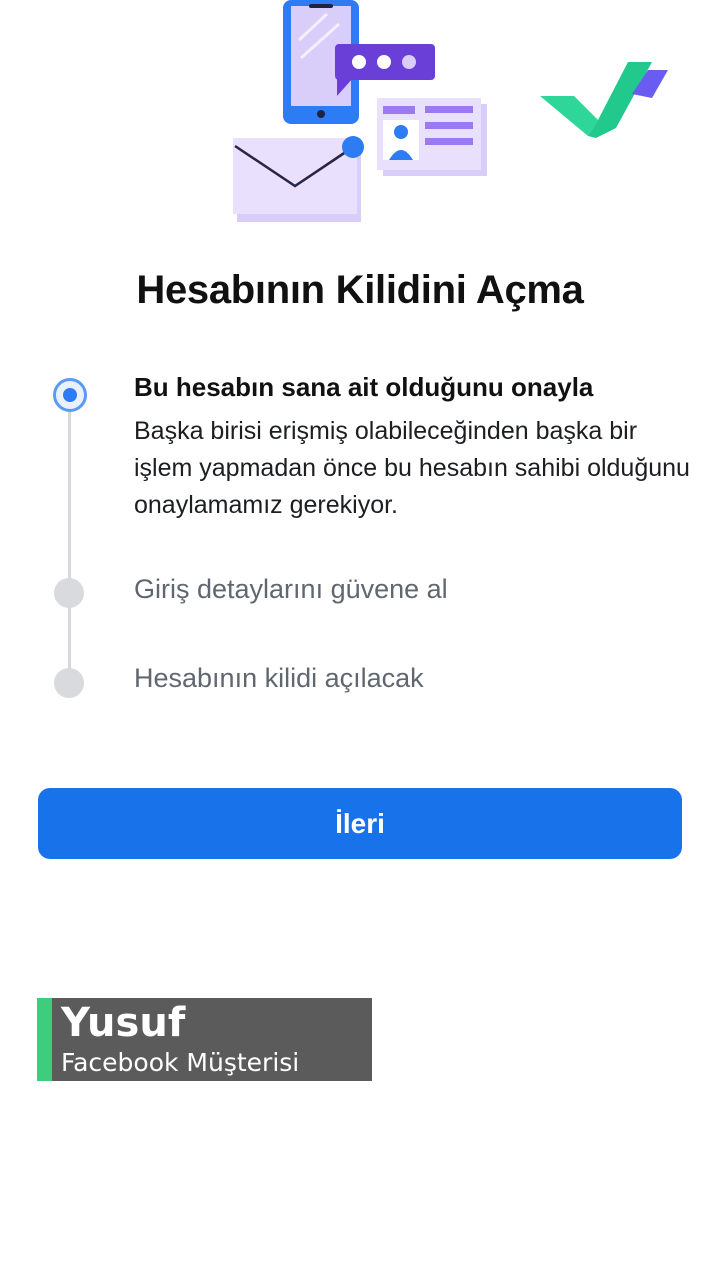 The height and width of the screenshot is (1280, 720). Describe the element at coordinates (291, 589) in the screenshot. I see `step-2-title: Giriş detaylarını güvene al` at that location.